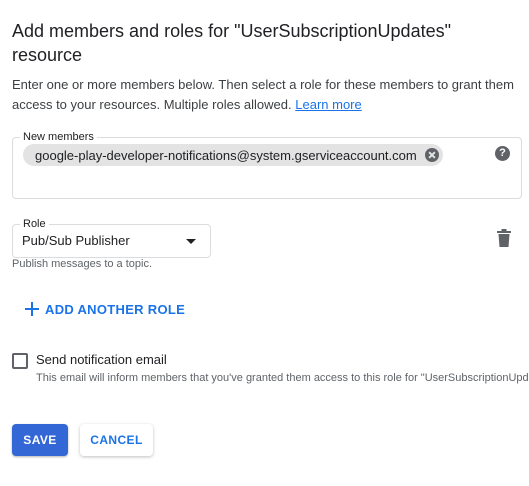  What do you see at coordinates (34, 224) in the screenshot?
I see `role-label: Role` at bounding box center [34, 224].